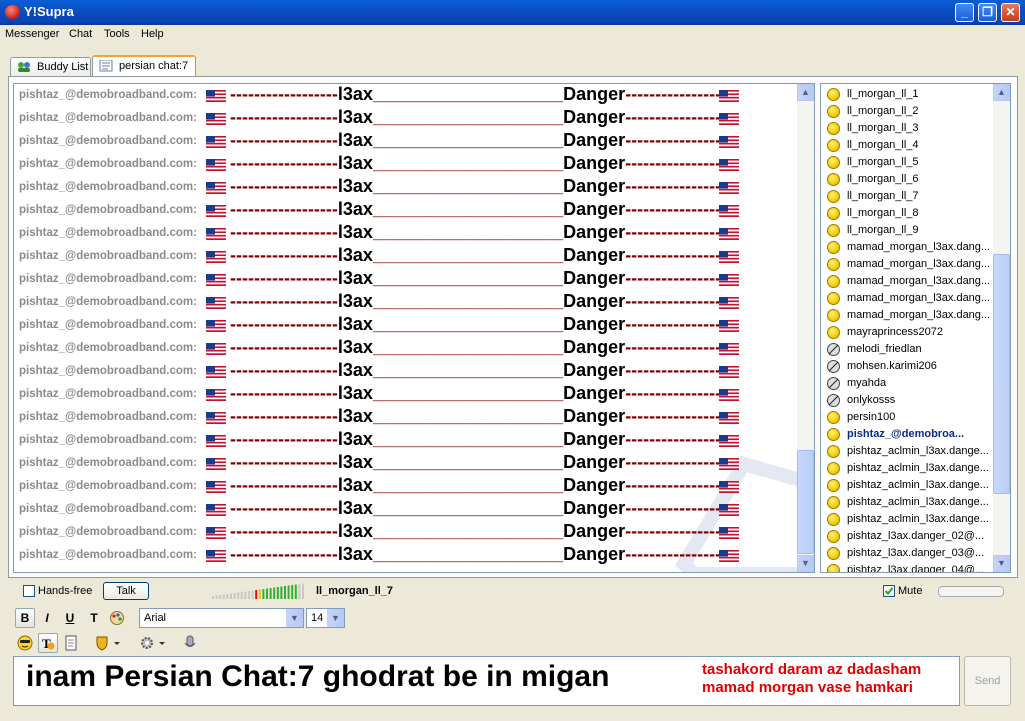  What do you see at coordinates (987, 681) in the screenshot?
I see `send-button: Send` at bounding box center [987, 681].